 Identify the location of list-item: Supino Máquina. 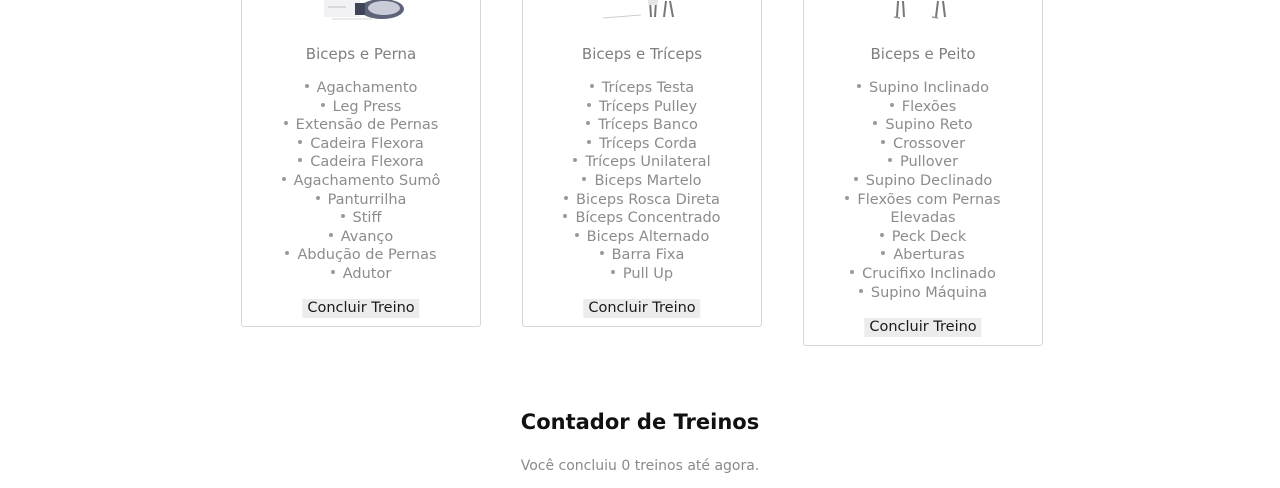
(923, 293).